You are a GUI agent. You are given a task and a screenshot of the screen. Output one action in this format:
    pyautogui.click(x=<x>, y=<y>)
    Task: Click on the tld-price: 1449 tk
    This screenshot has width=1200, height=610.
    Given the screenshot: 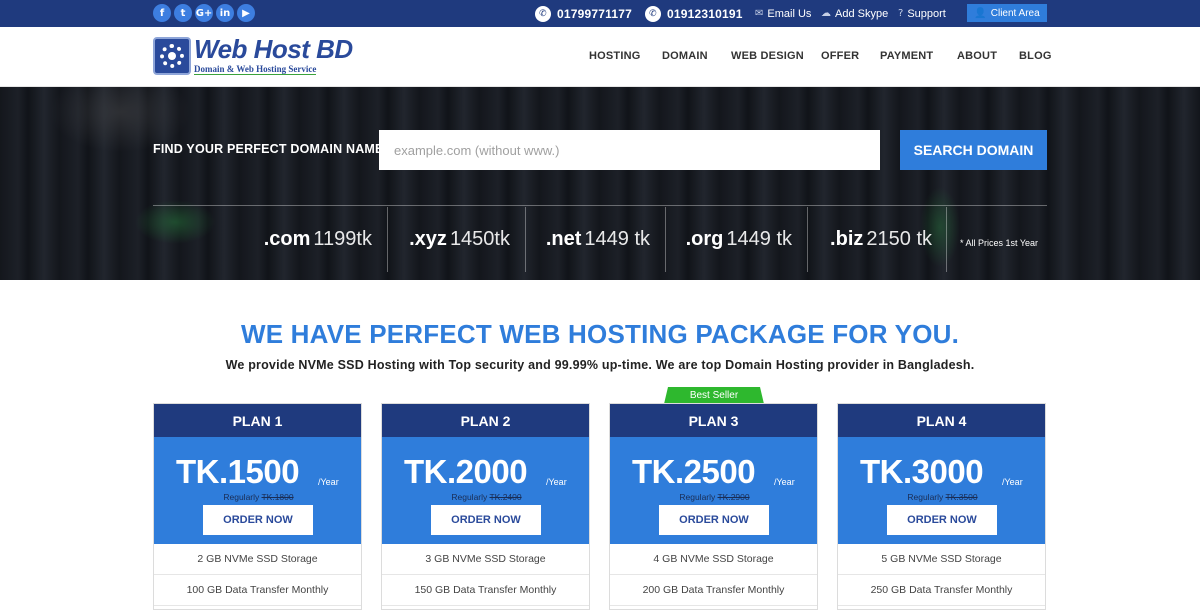 What is the action you would take?
    pyautogui.click(x=617, y=239)
    